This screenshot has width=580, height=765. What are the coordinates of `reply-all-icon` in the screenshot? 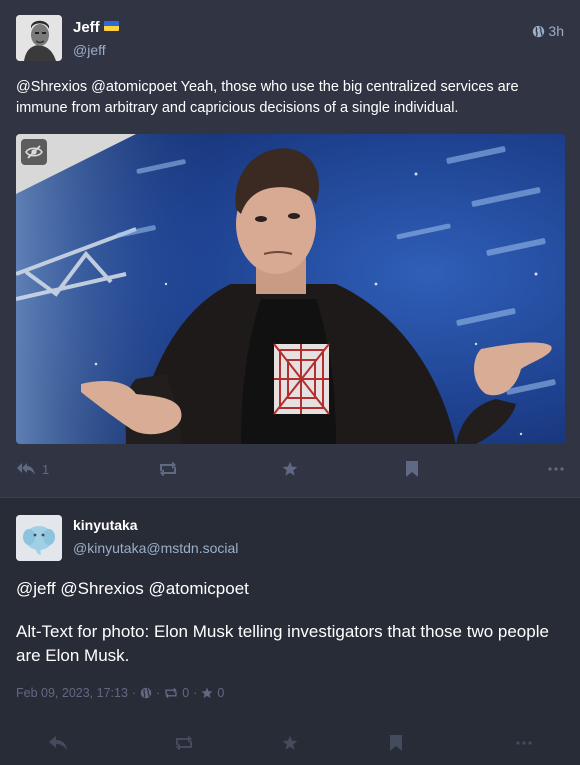 It's located at (26, 469).